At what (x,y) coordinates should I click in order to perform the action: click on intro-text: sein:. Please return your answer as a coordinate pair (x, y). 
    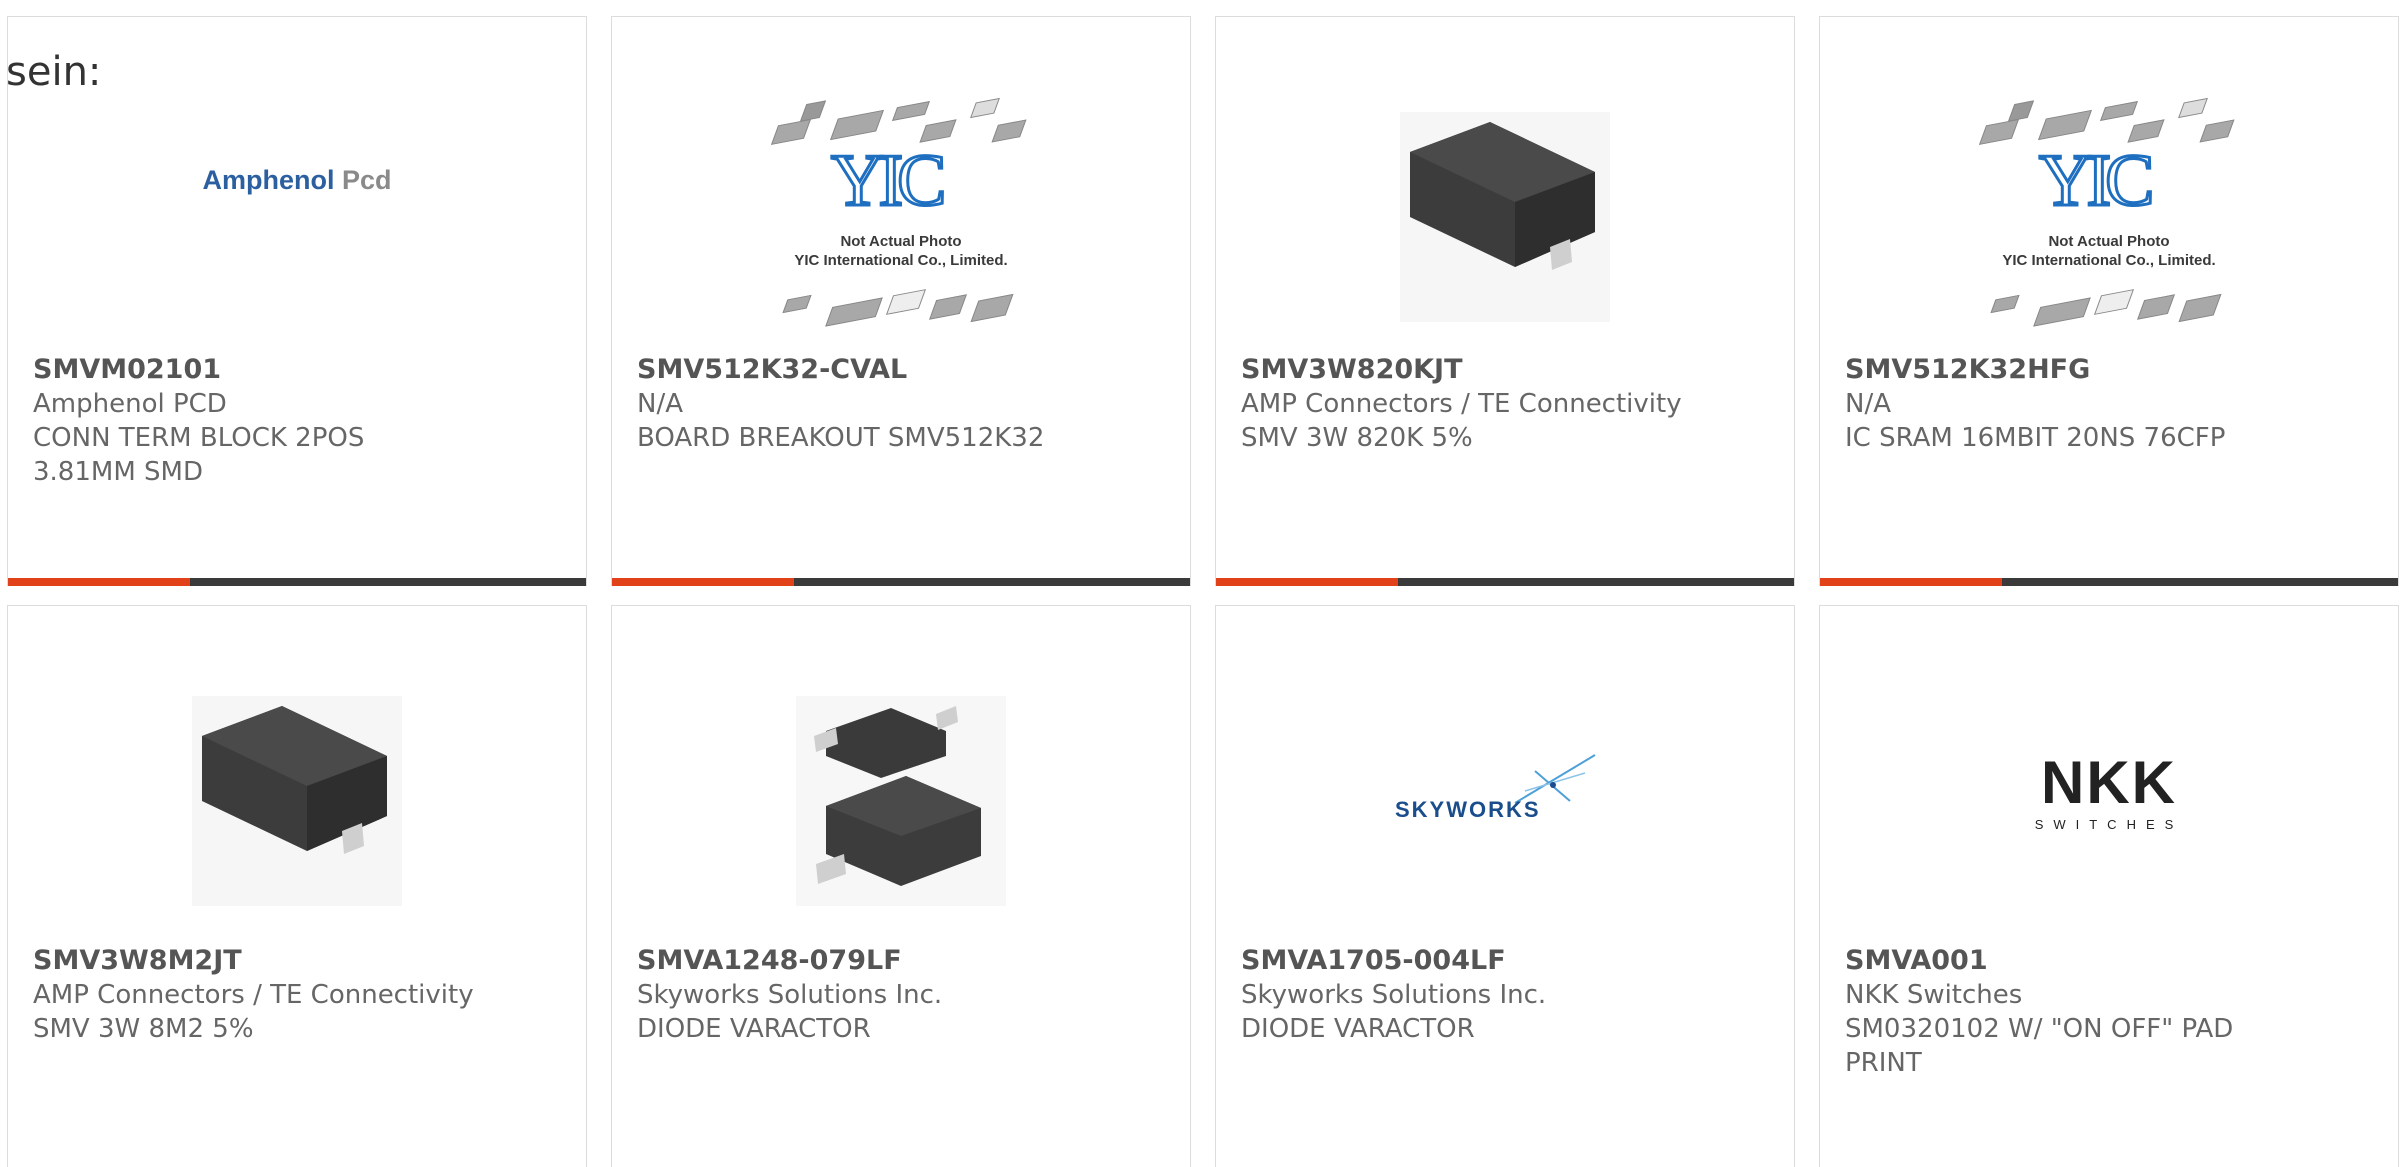
    Looking at the image, I should click on (54, 72).